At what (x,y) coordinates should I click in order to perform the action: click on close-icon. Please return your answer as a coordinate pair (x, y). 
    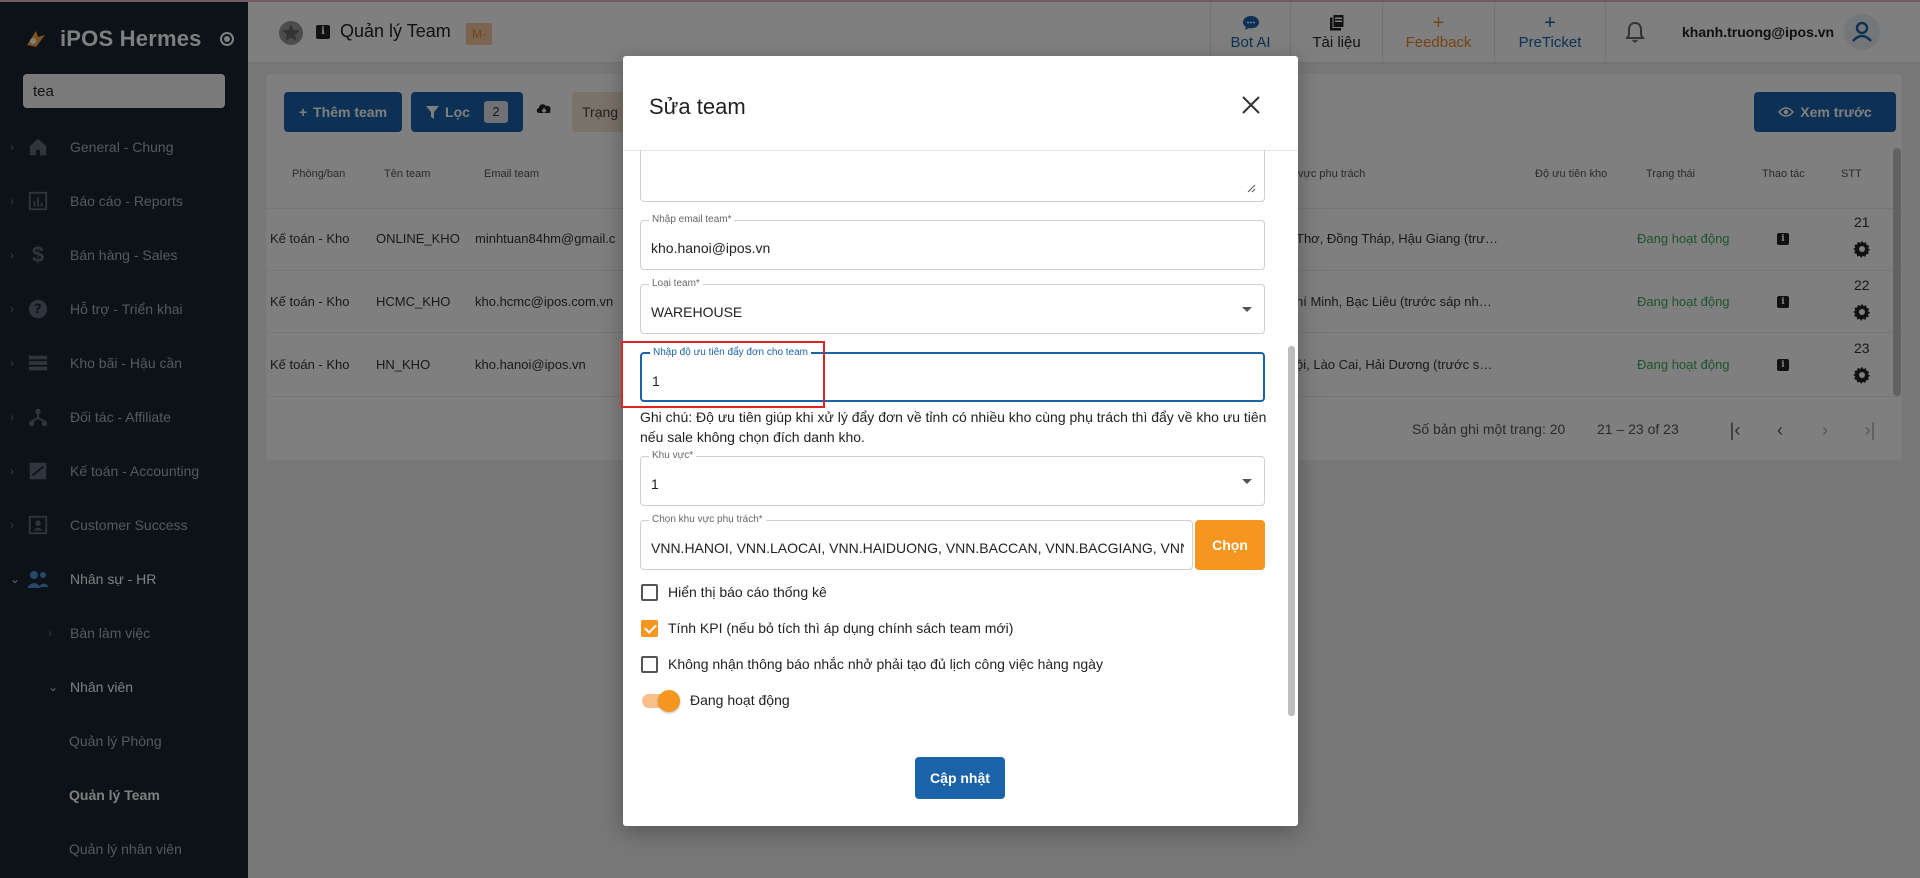
    Looking at the image, I should click on (1251, 105).